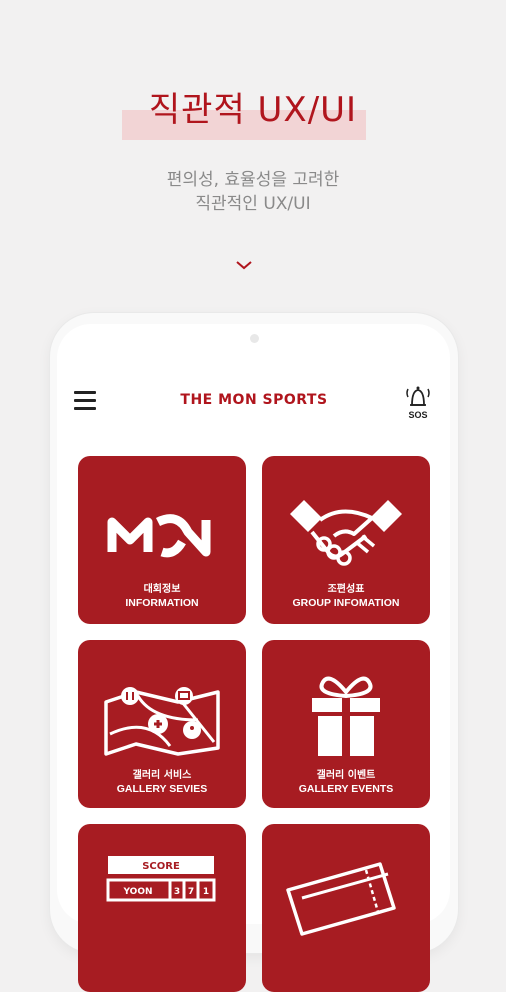  I want to click on alarm-bell-icon, so click(418, 396).